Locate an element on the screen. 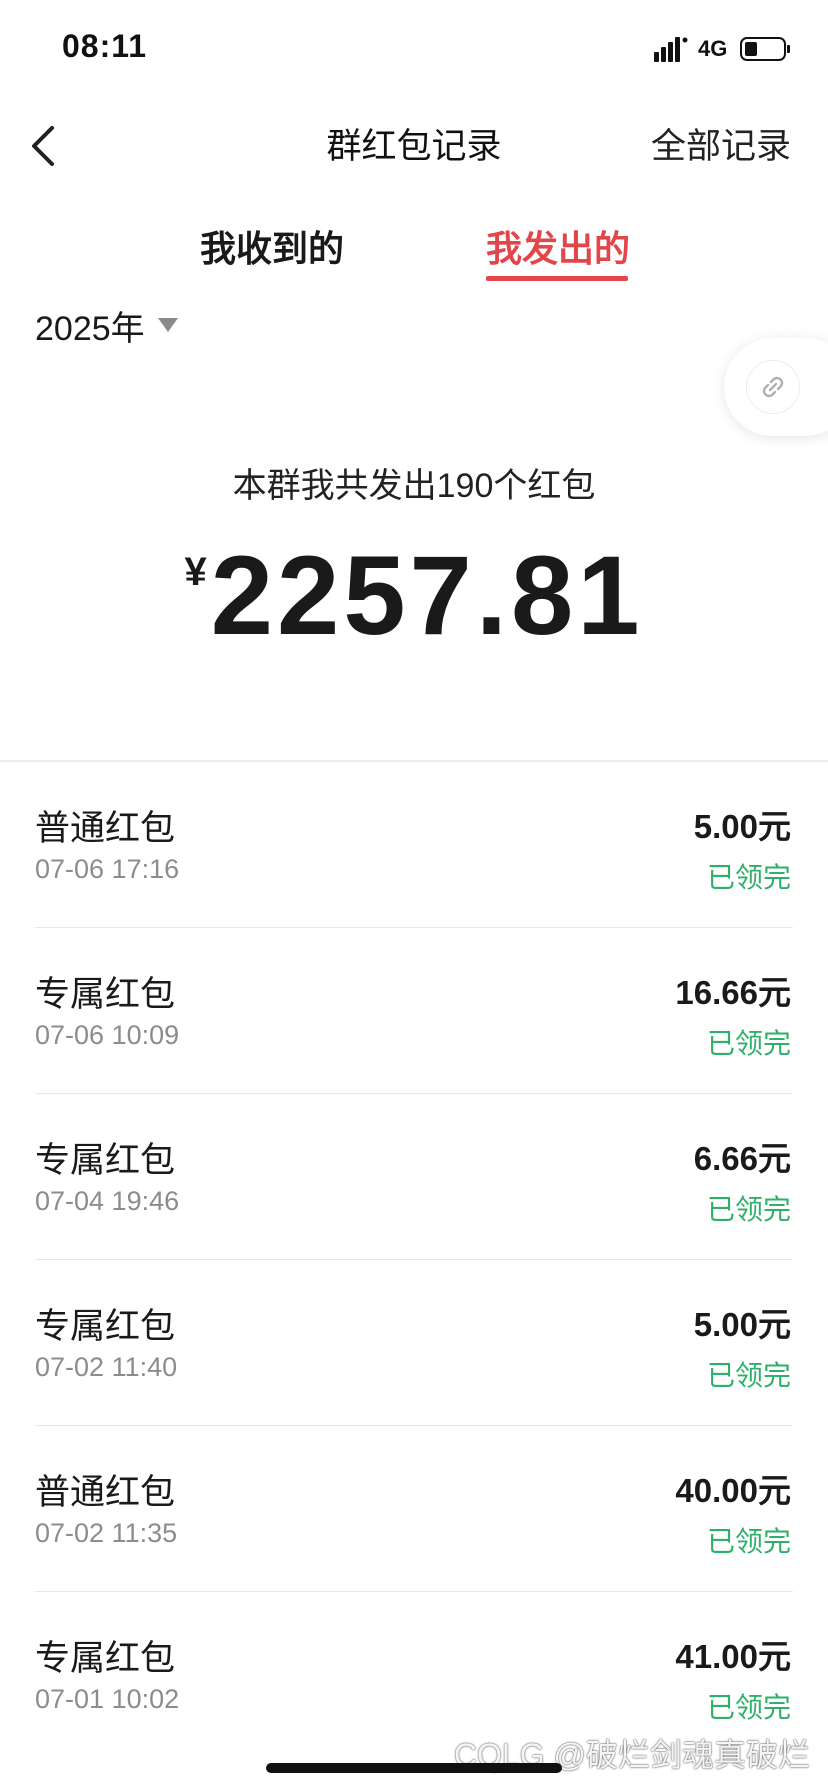  signal-icon is located at coordinates (671, 49).